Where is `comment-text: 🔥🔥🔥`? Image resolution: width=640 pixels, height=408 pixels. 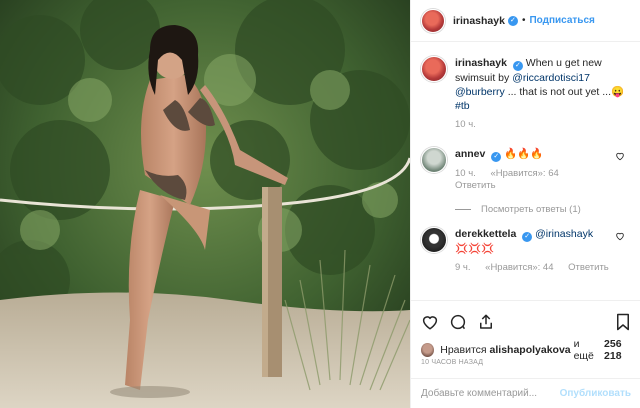 comment-text: 🔥🔥🔥 is located at coordinates (524, 154).